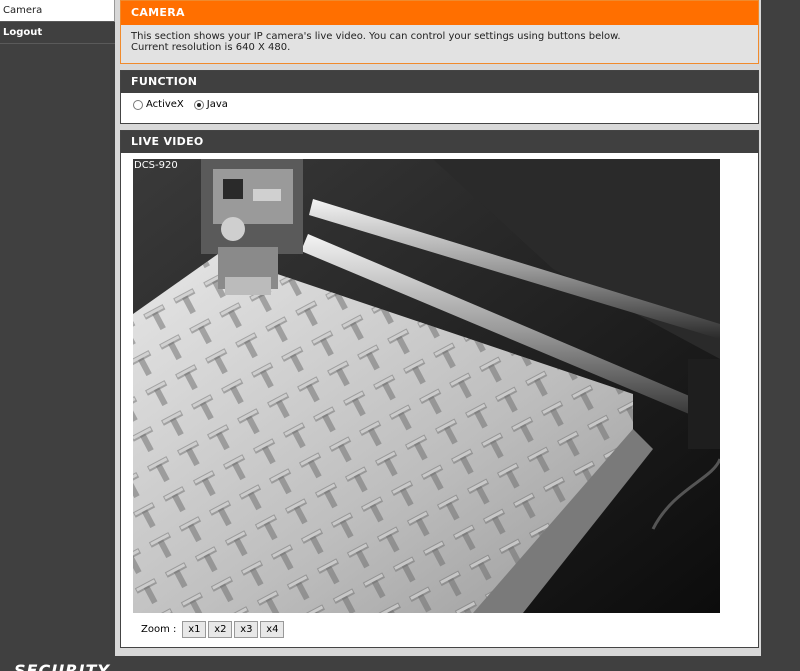 This screenshot has height=671, width=800. I want to click on zoom-x2-button: x2, so click(220, 629).